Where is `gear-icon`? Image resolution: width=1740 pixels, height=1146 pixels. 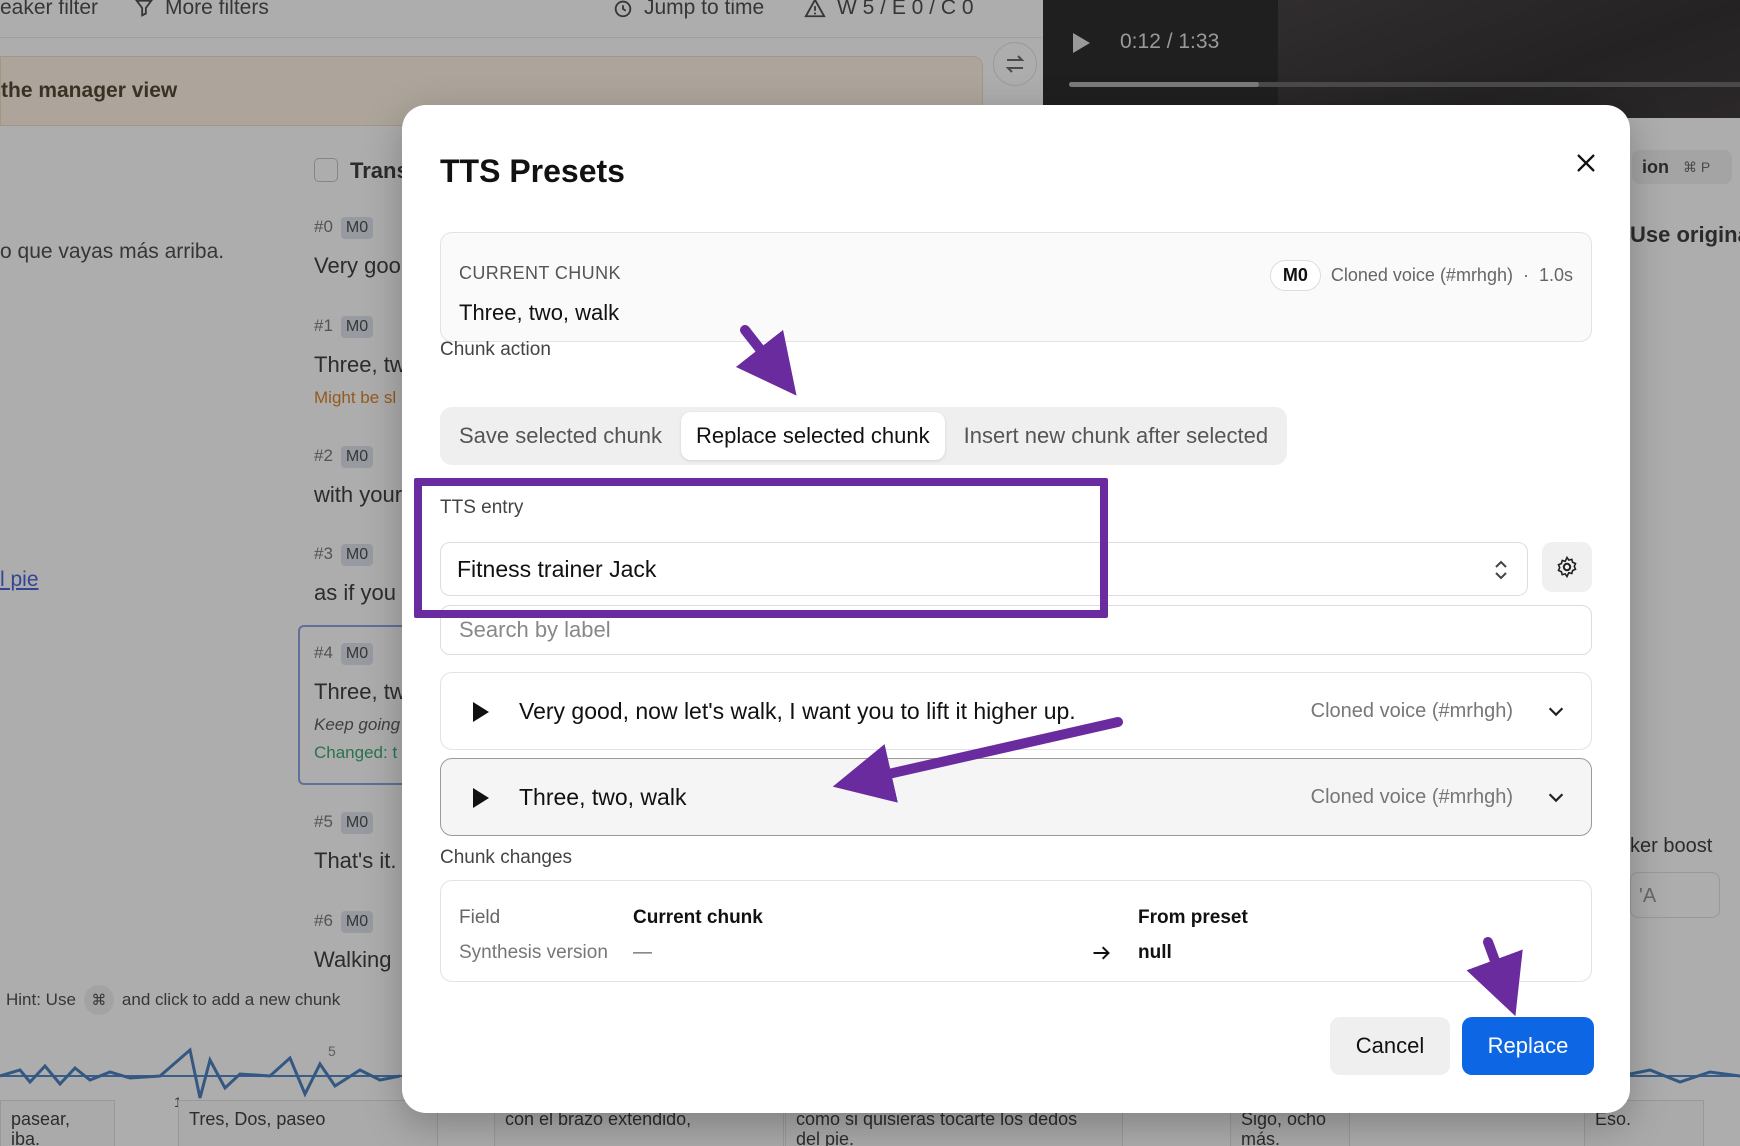 gear-icon is located at coordinates (1567, 567).